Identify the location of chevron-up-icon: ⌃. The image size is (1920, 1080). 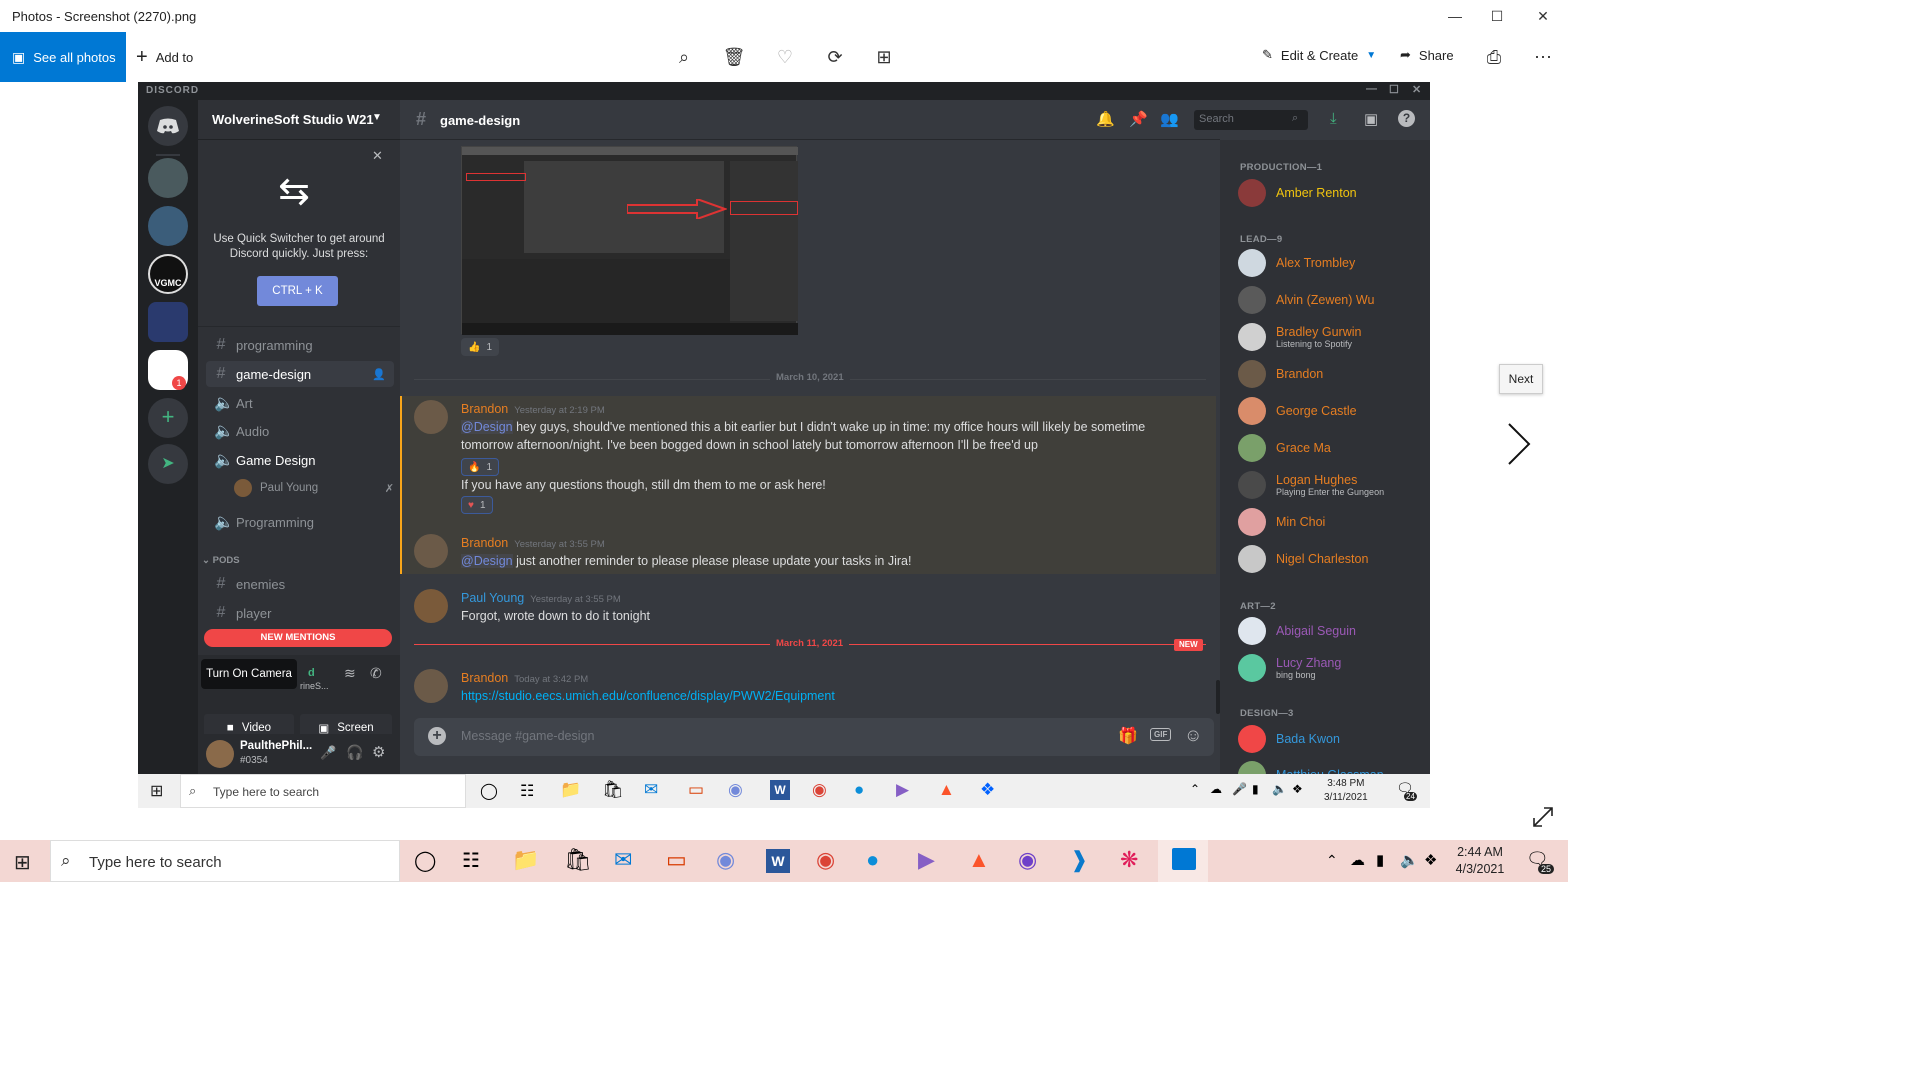
(1332, 860).